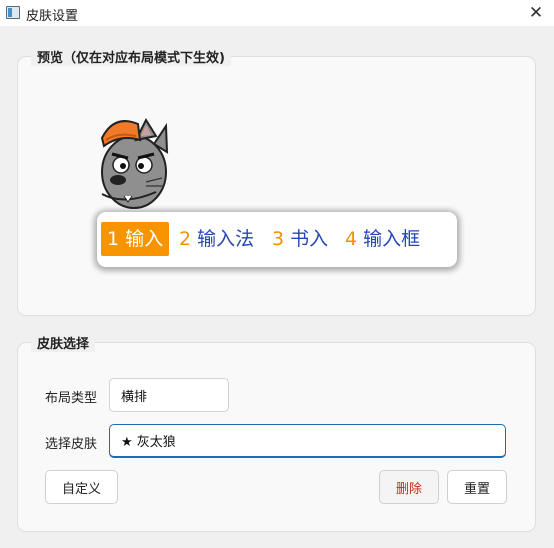 Image resolution: width=554 pixels, height=548 pixels. What do you see at coordinates (409, 487) in the screenshot?
I see `delete-button: 删除` at bounding box center [409, 487].